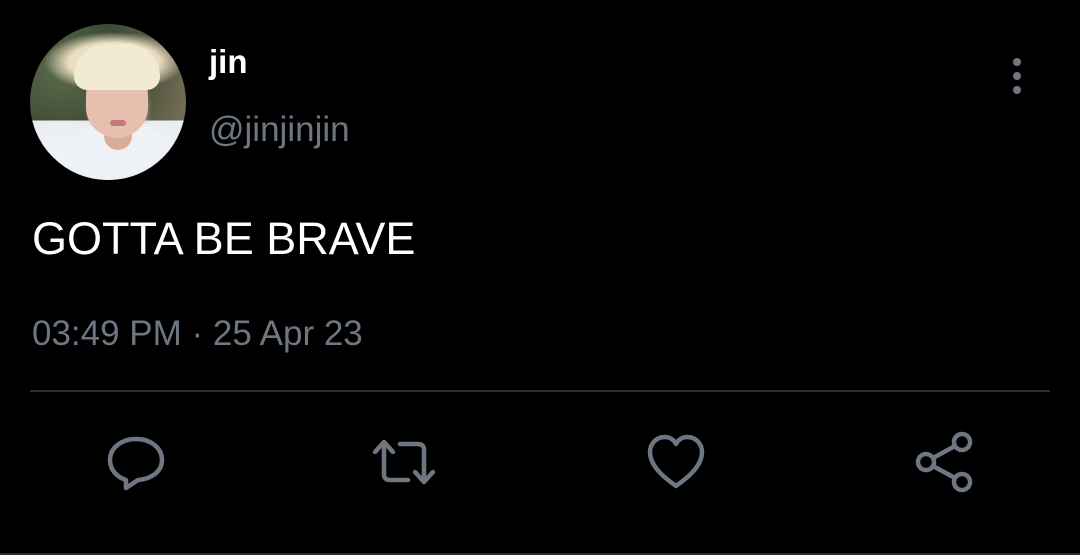 This screenshot has width=1080, height=555. I want to click on retweet-icon, so click(404, 462).